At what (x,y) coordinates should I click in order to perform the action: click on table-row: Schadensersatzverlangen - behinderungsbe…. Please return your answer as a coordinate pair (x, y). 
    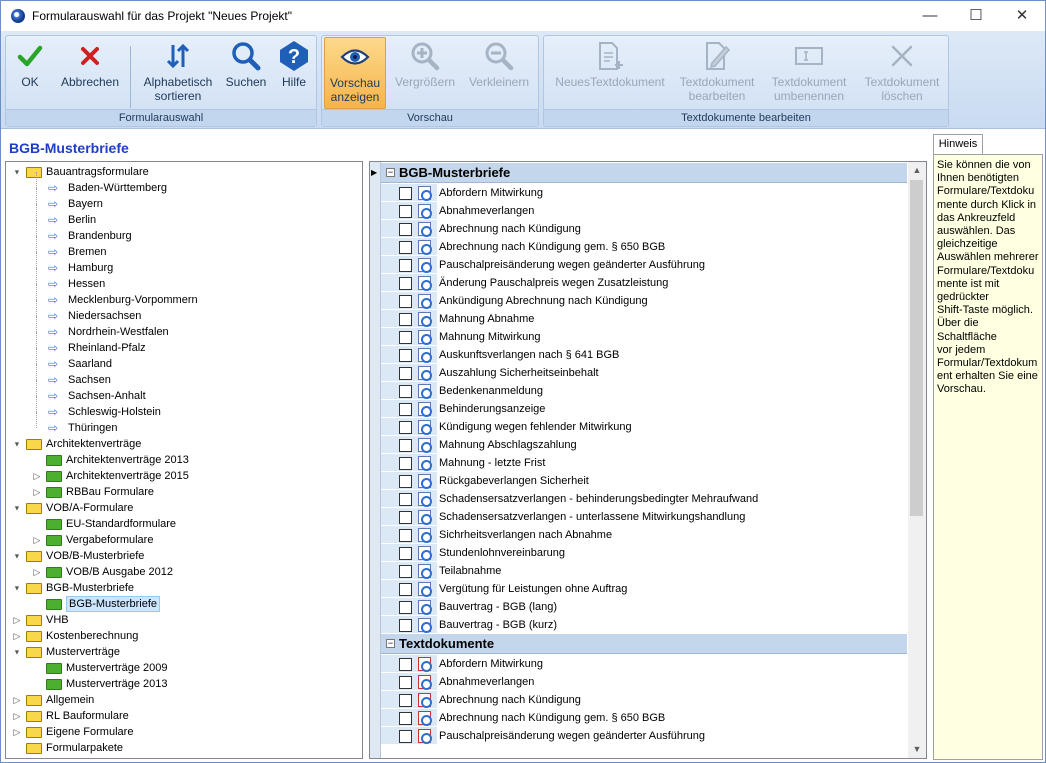
    Looking at the image, I should click on (644, 499).